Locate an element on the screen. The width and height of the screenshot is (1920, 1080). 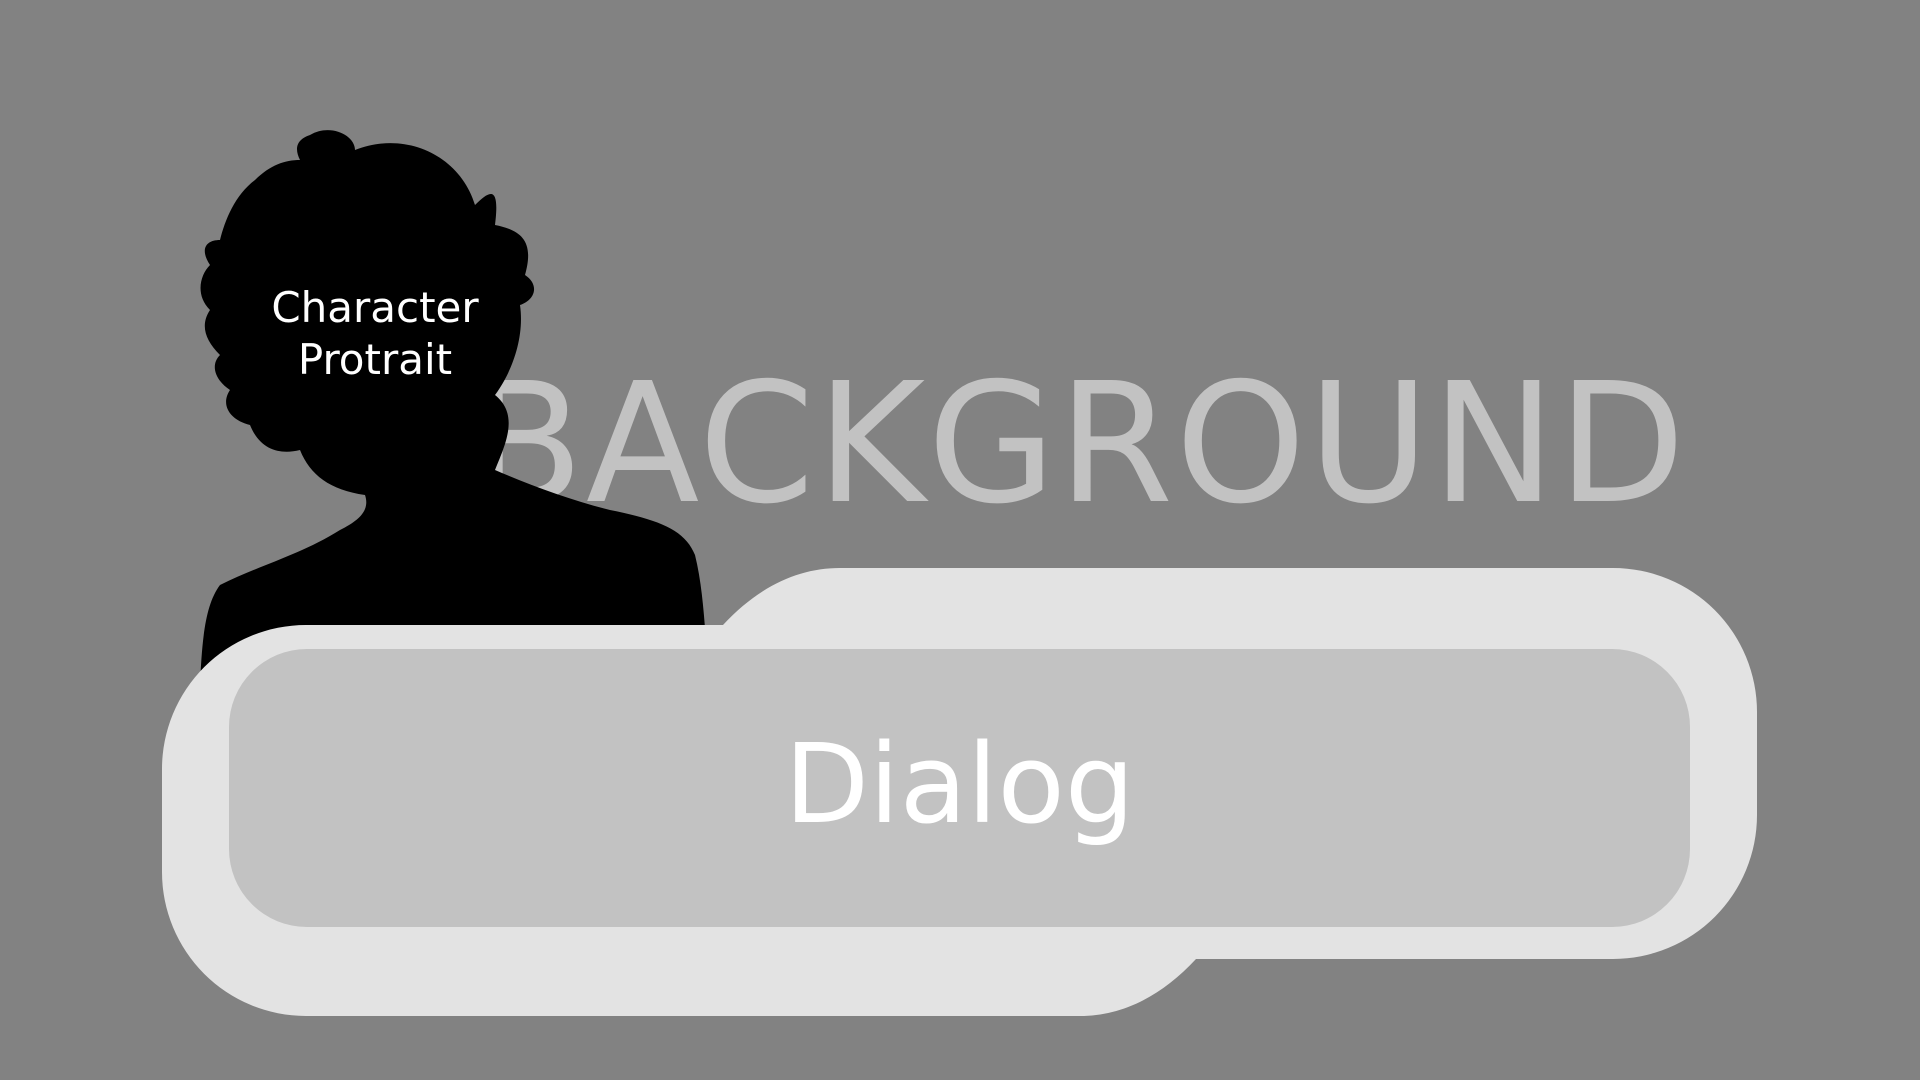
character-portrait is located at coordinates (450, 405).